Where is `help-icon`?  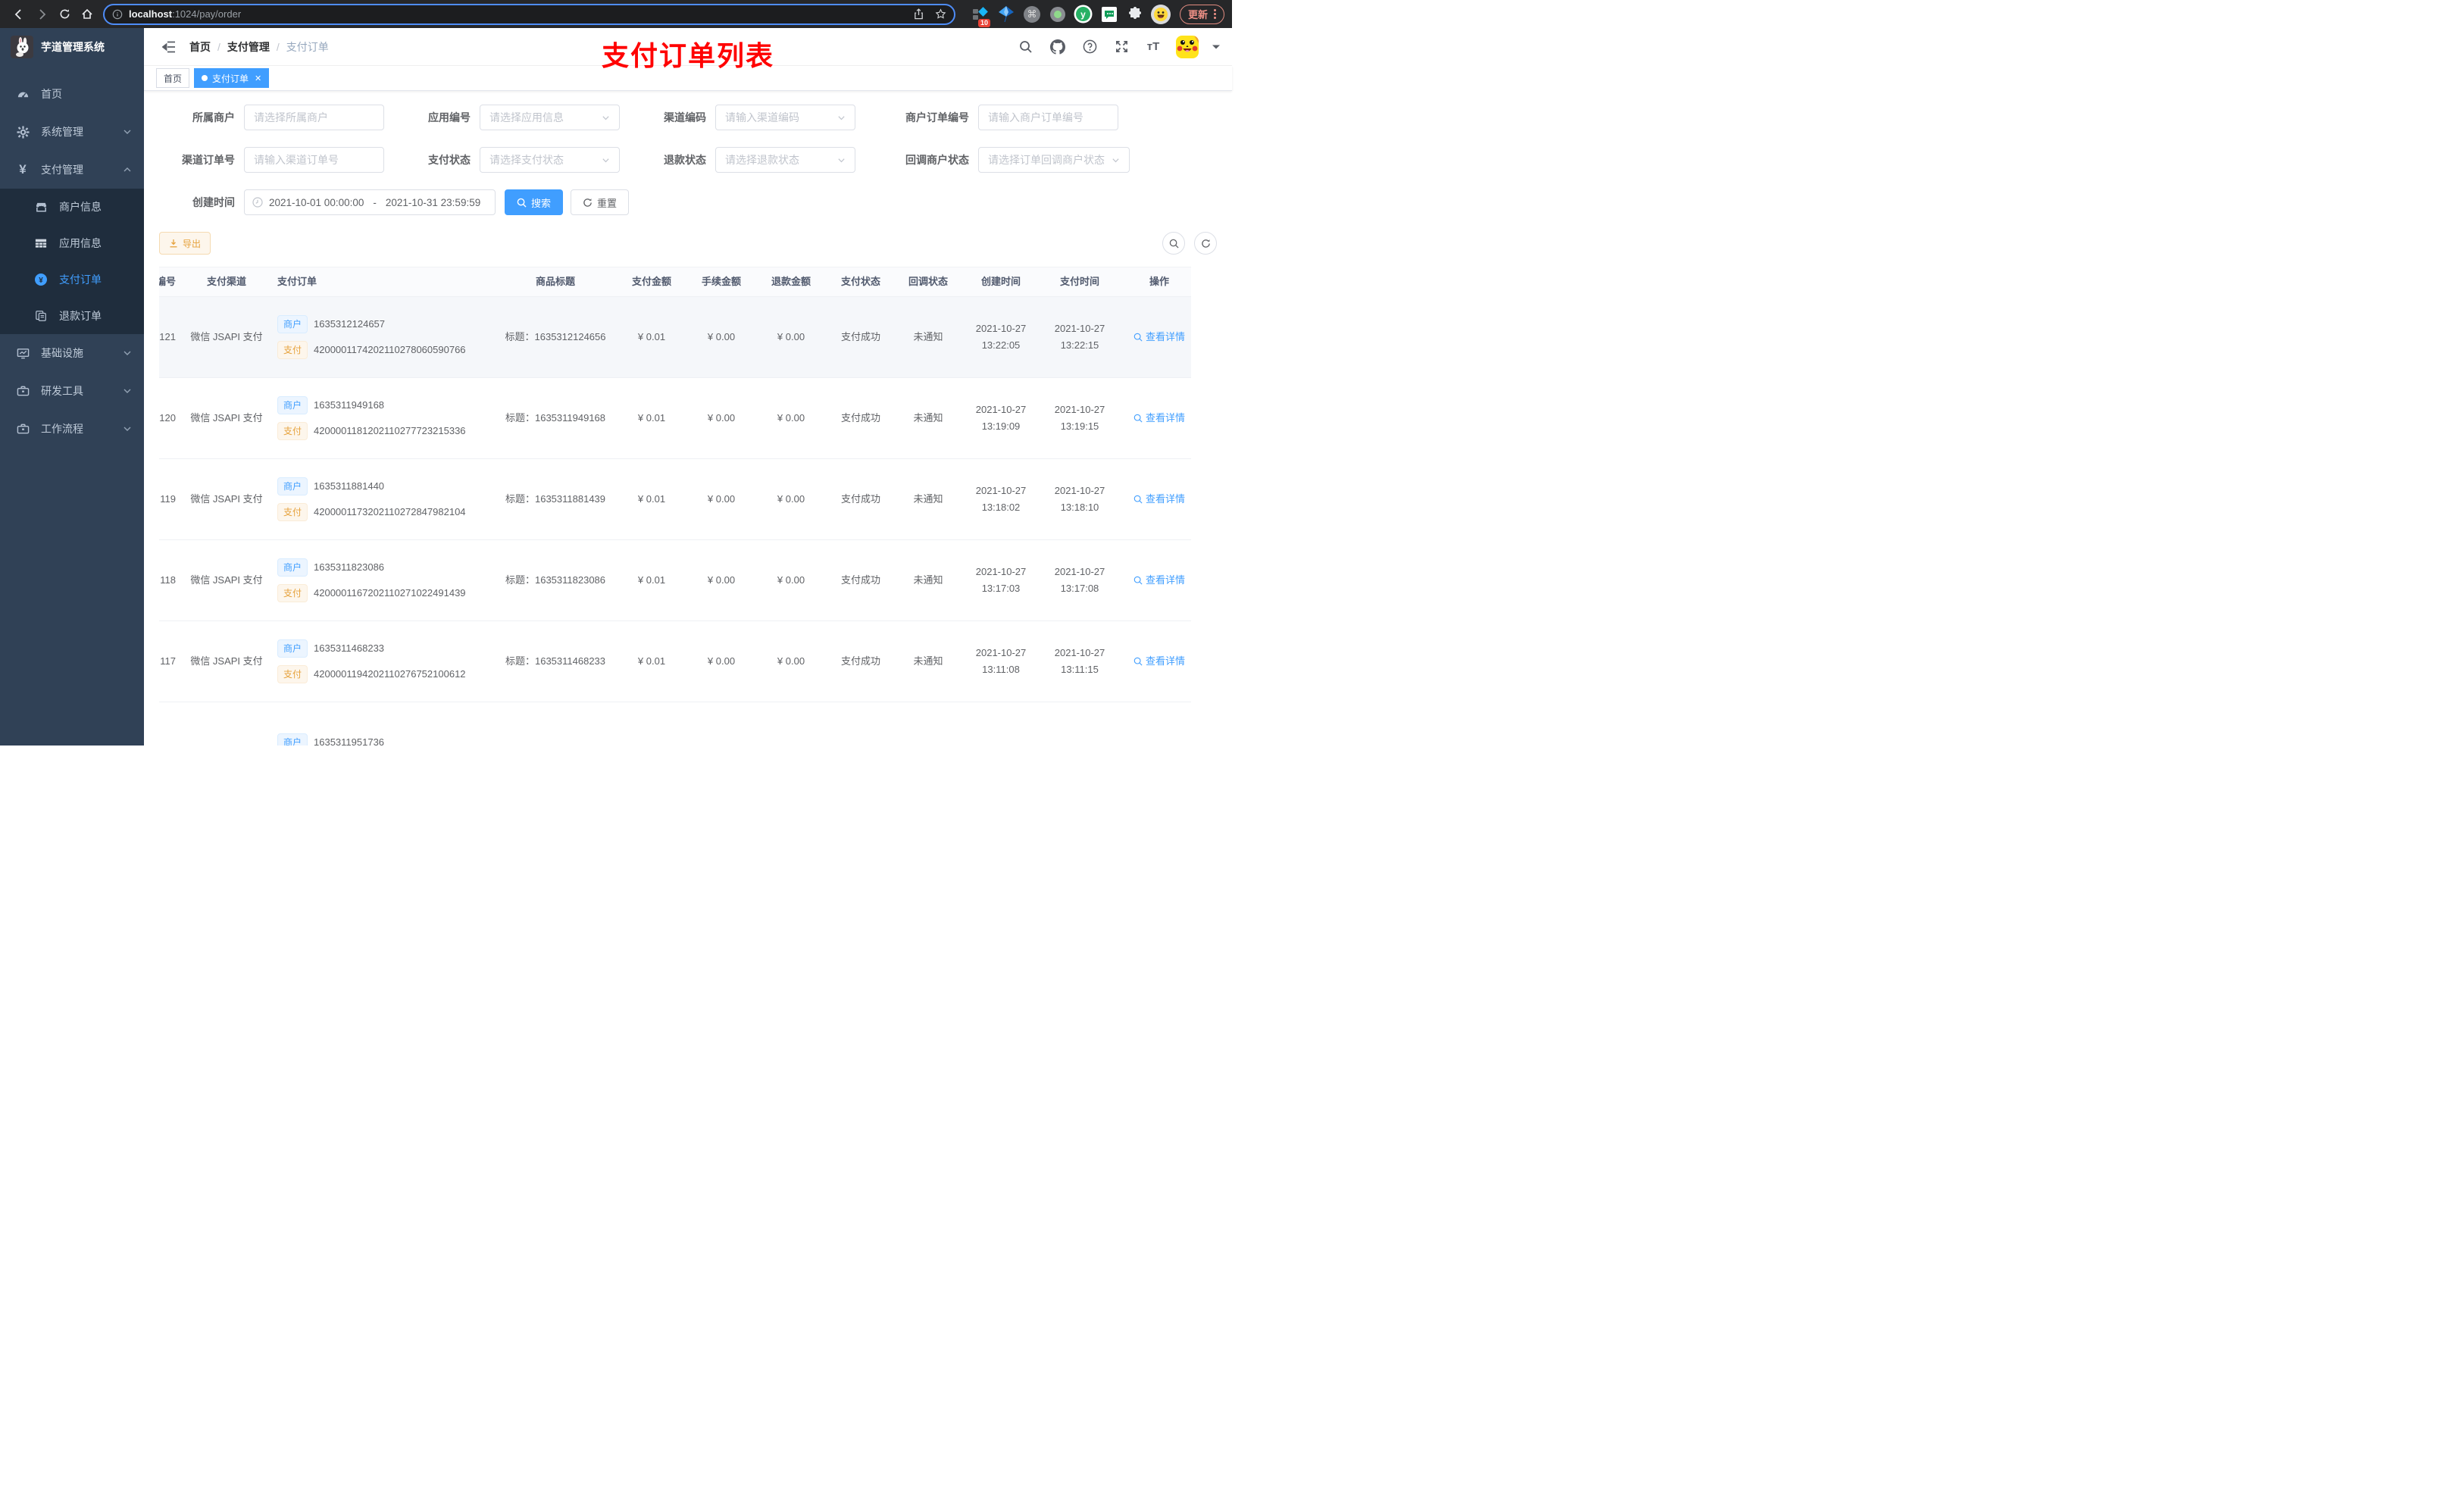
help-icon is located at coordinates (1089, 47).